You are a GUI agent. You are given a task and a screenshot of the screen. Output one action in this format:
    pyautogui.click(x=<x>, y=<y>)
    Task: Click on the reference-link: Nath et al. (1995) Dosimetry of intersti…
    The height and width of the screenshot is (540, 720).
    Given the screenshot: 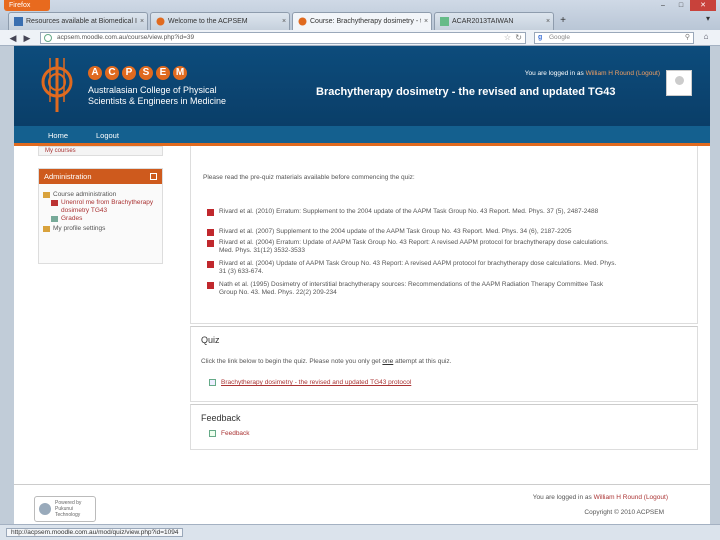 What is the action you would take?
    pyautogui.click(x=412, y=289)
    